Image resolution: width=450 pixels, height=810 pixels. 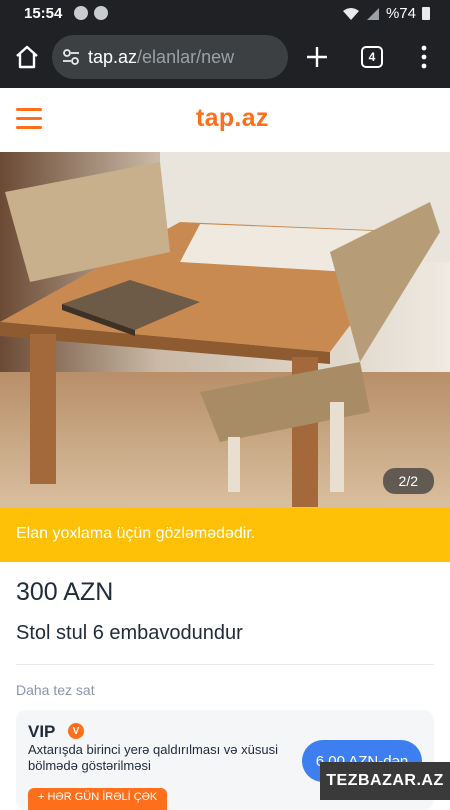 What do you see at coordinates (29, 119) in the screenshot?
I see `hamburger-menu-icon` at bounding box center [29, 119].